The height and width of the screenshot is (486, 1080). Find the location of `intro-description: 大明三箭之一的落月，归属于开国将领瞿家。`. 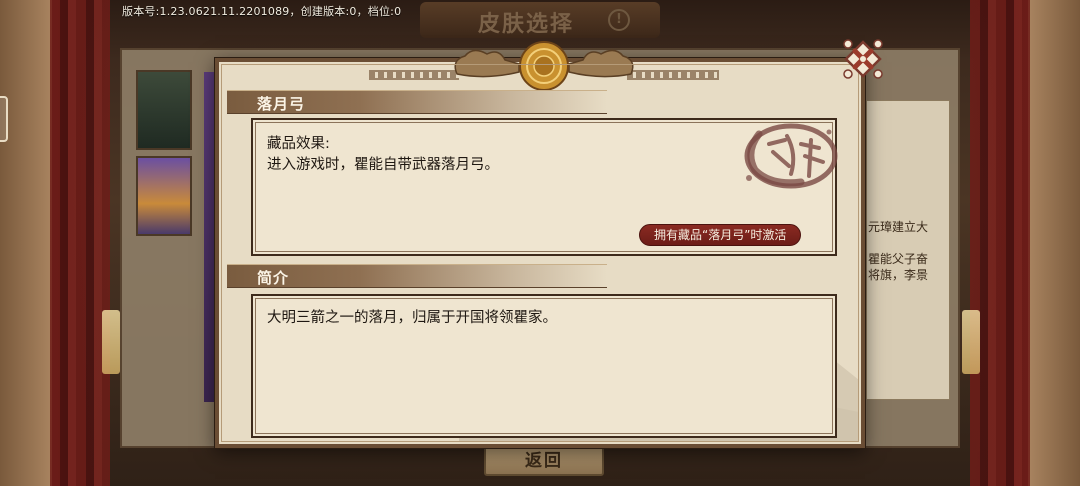

intro-description: 大明三箭之一的落月，归属于开国将领瞿家。 is located at coordinates (412, 318).